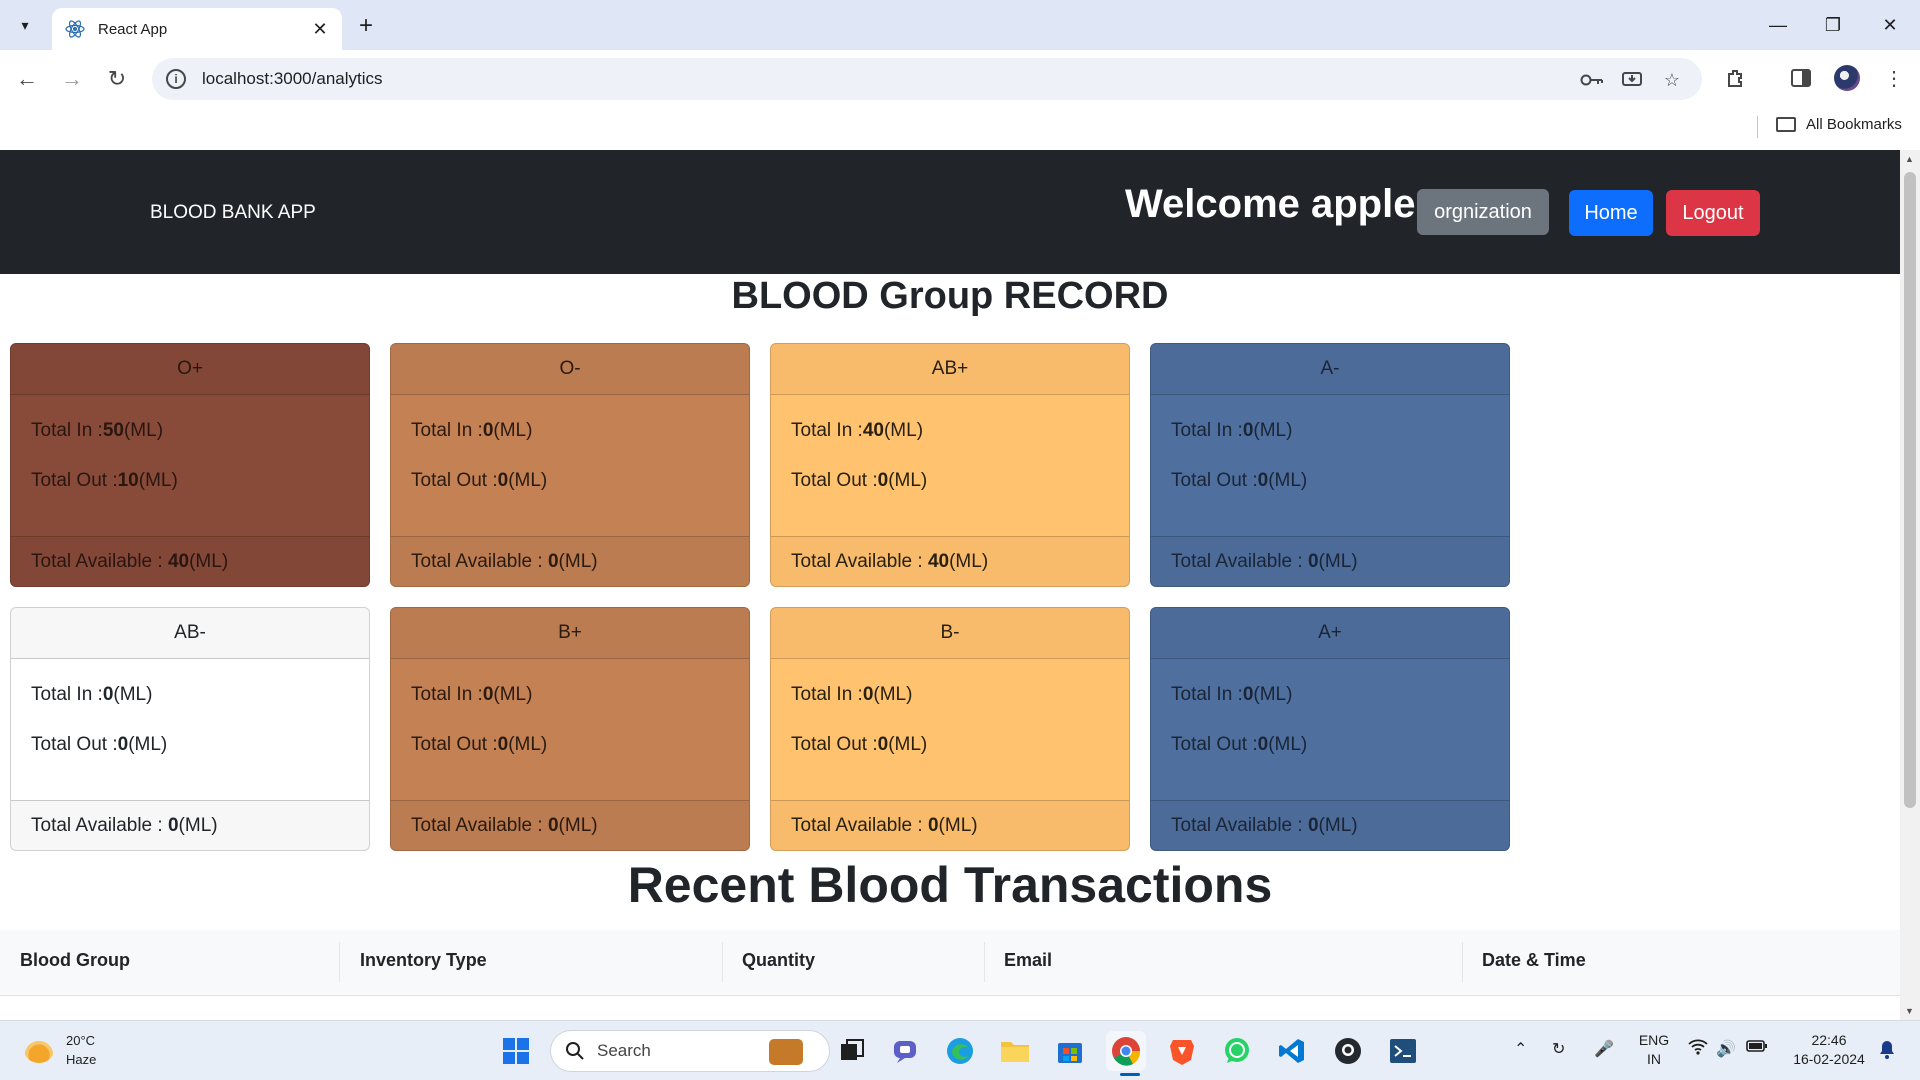  I want to click on page-scrollbar: ▲ ▼, so click(1910, 585).